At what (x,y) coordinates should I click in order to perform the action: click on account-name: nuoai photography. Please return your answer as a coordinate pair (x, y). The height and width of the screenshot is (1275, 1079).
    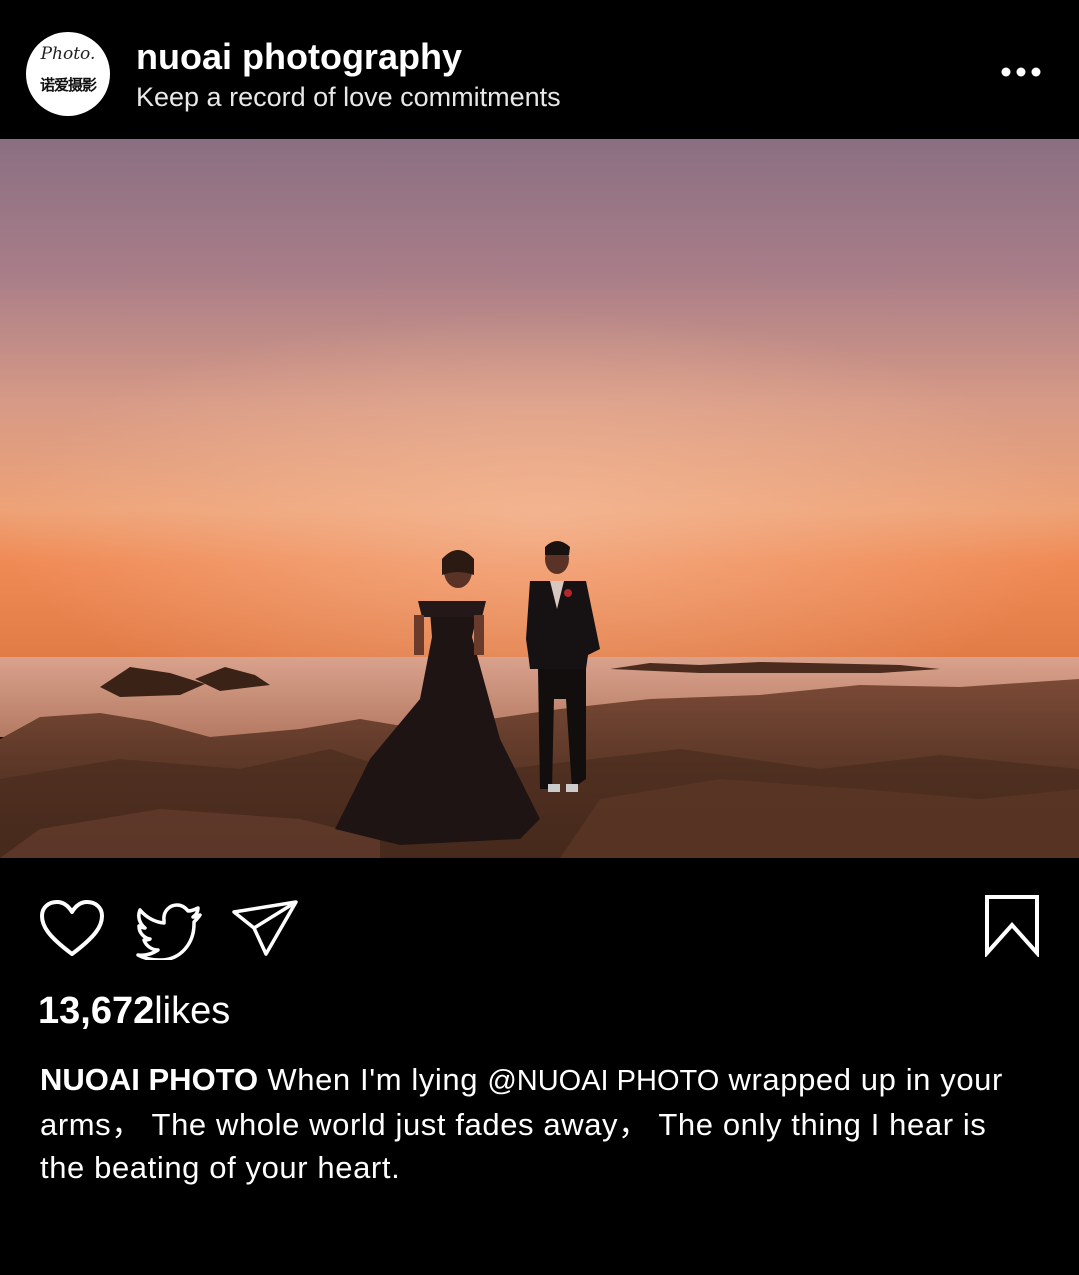
    Looking at the image, I should click on (299, 57).